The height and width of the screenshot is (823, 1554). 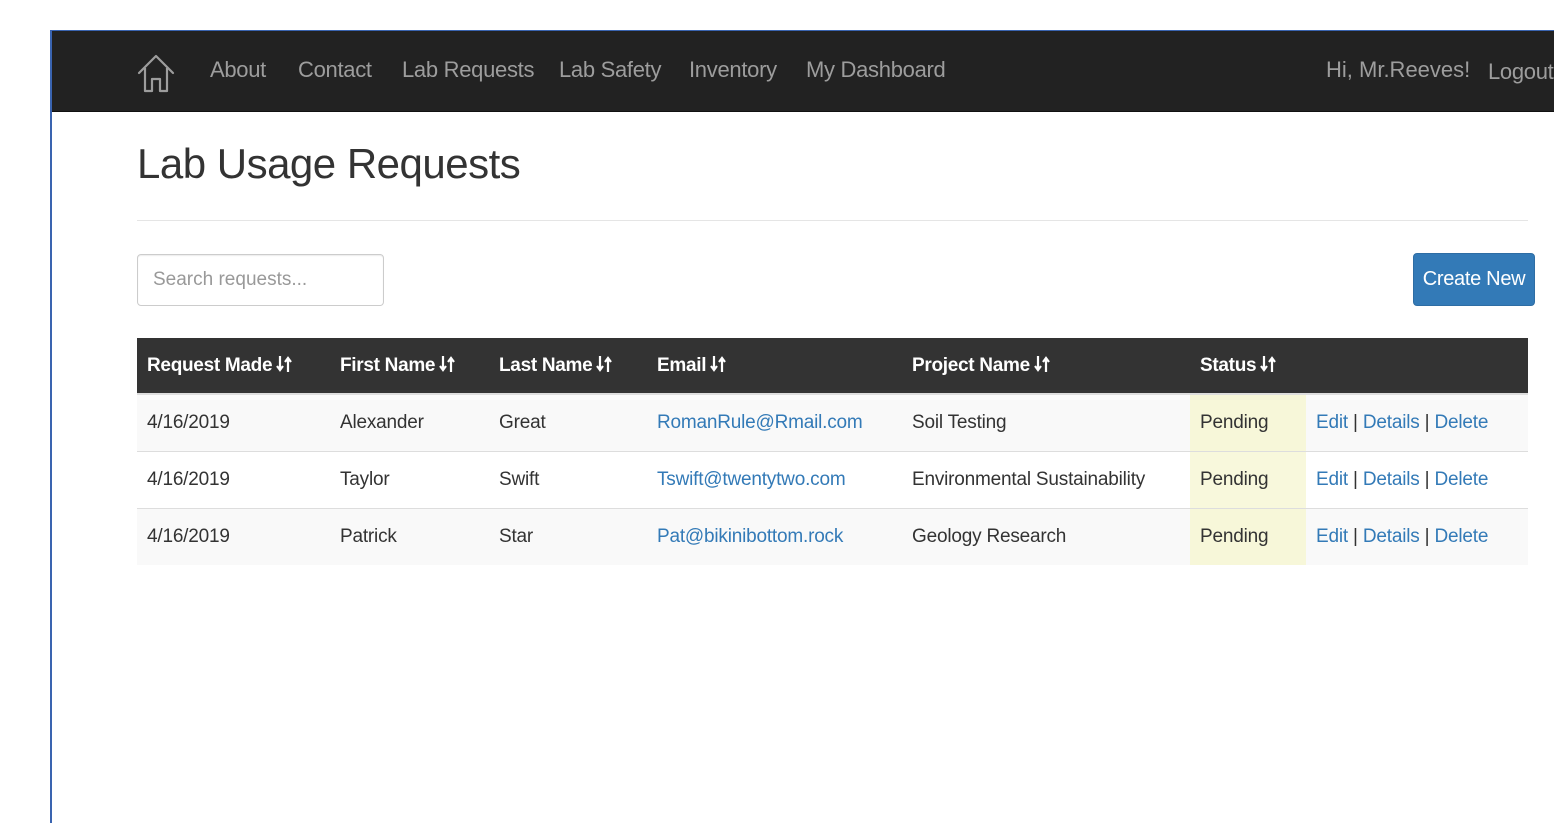 What do you see at coordinates (1417, 366) in the screenshot?
I see `header-actions` at bounding box center [1417, 366].